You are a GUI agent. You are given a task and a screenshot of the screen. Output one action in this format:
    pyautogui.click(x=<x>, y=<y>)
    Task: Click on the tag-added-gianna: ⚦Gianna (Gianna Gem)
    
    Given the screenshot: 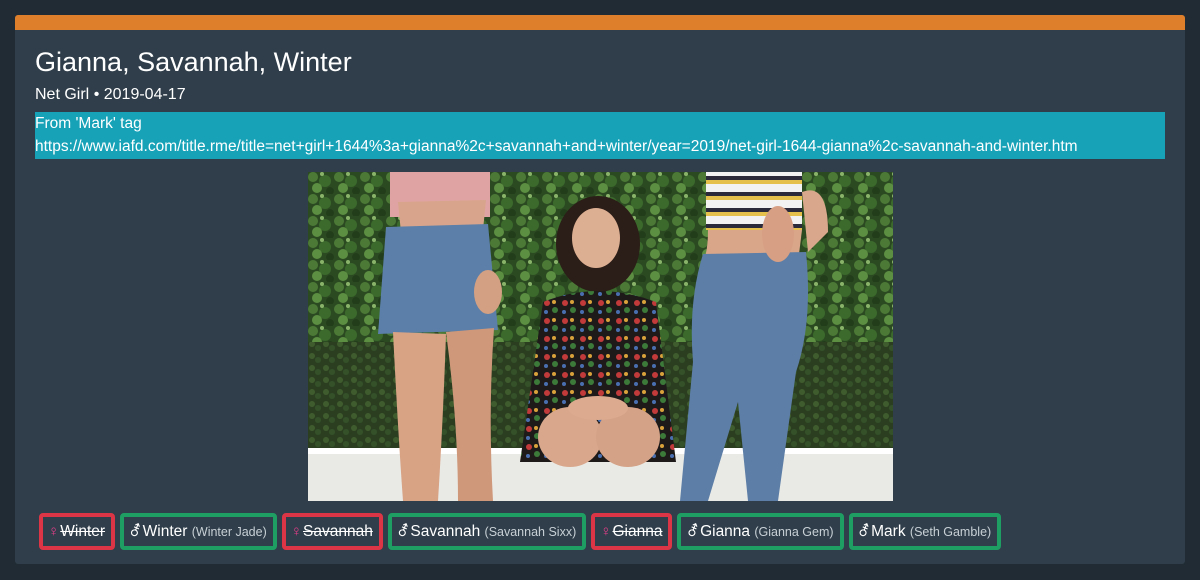 What is the action you would take?
    pyautogui.click(x=760, y=531)
    